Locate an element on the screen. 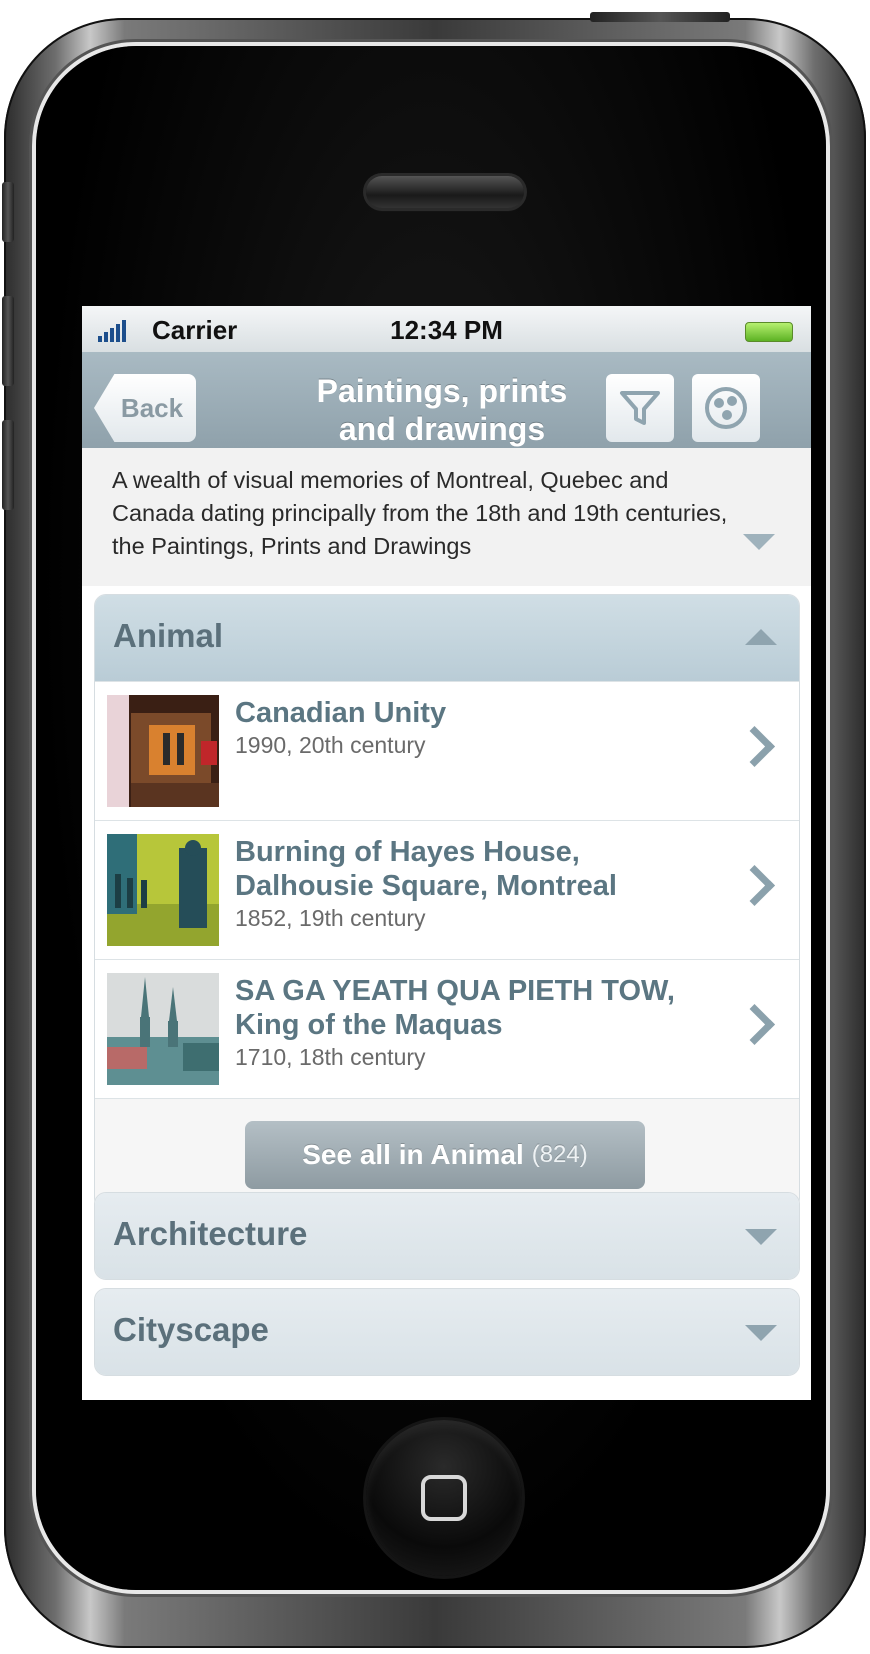 This screenshot has width=870, height=1654. item-date: 1710, 18th century is located at coordinates (330, 1057).